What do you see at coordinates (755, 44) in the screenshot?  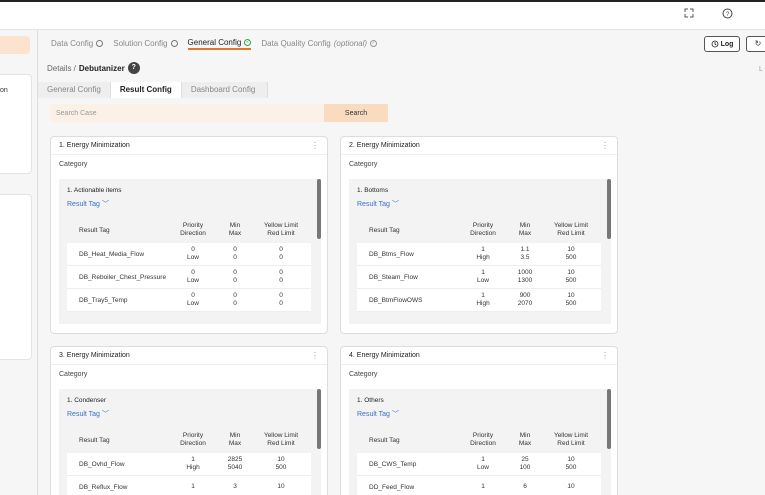 I see `refresh-button: ↻` at bounding box center [755, 44].